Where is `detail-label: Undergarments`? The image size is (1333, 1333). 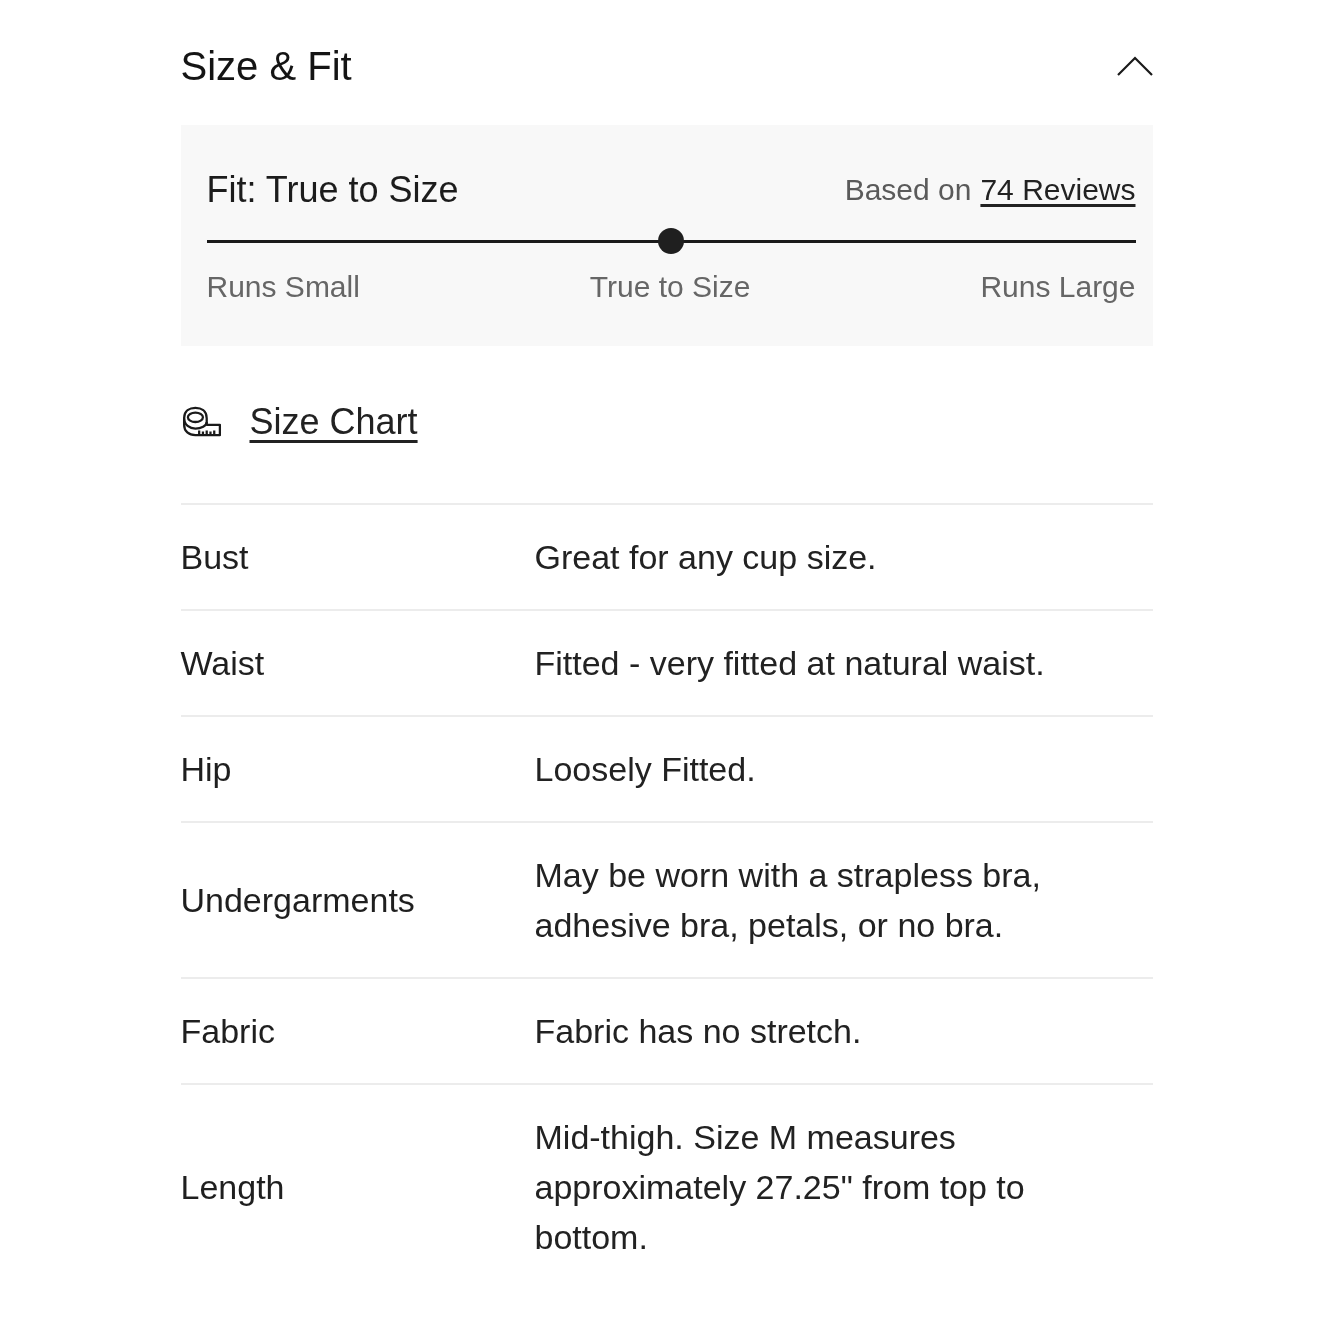 detail-label: Undergarments is located at coordinates (298, 900).